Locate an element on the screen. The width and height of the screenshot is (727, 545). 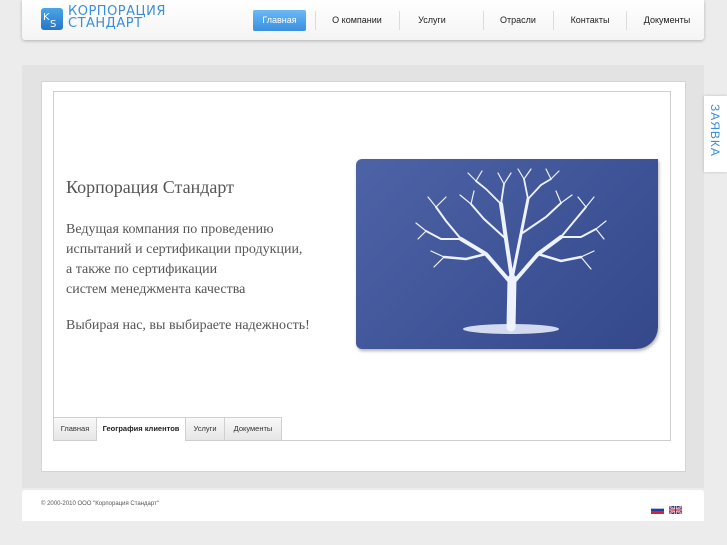
nav-item-home: Главная is located at coordinates (279, 20).